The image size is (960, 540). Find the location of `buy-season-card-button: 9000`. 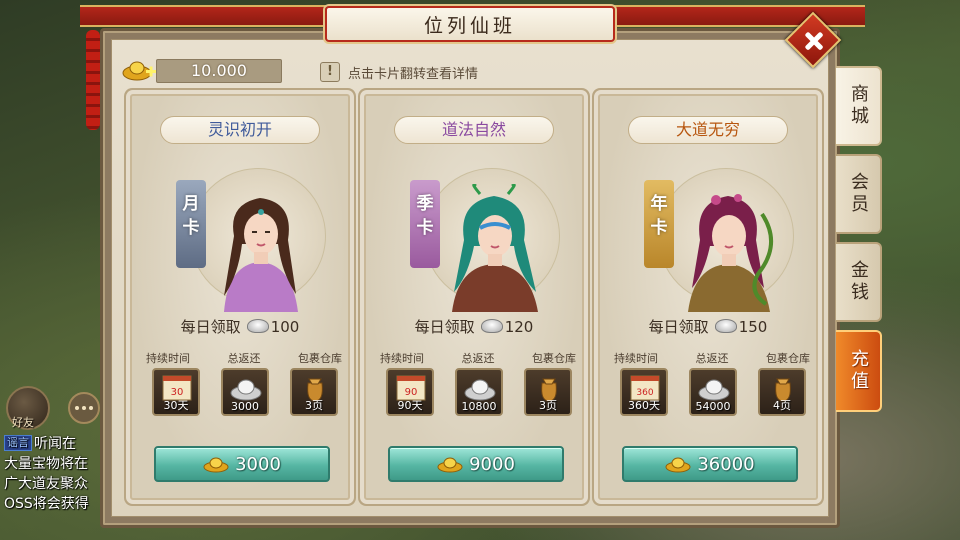

buy-season-card-button: 9000 is located at coordinates (476, 464).